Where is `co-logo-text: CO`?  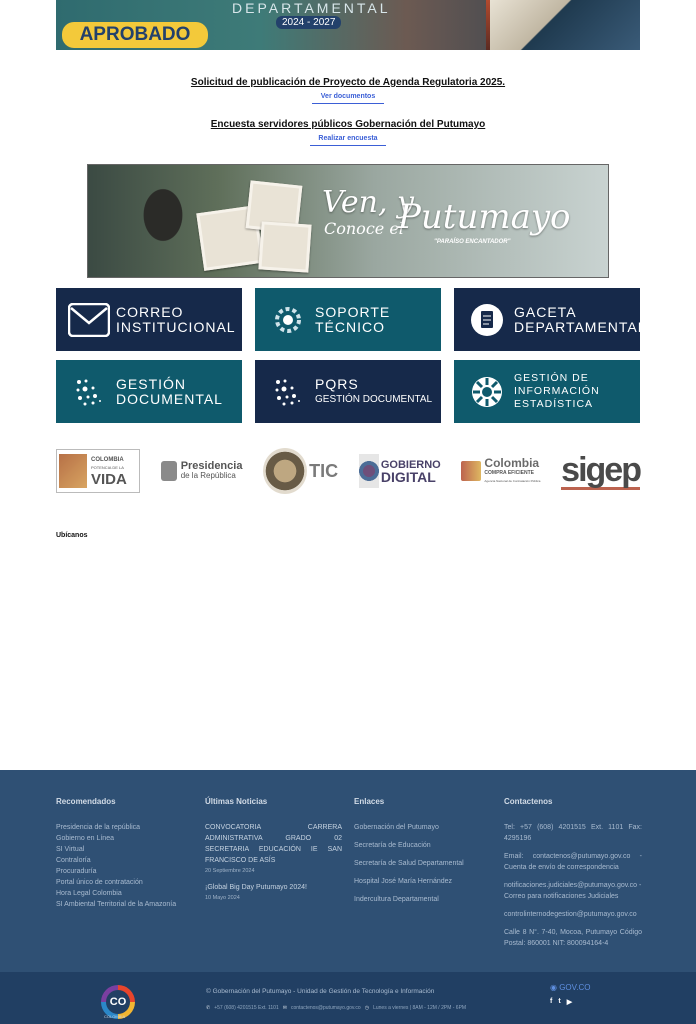 co-logo-text: CO is located at coordinates (118, 1002).